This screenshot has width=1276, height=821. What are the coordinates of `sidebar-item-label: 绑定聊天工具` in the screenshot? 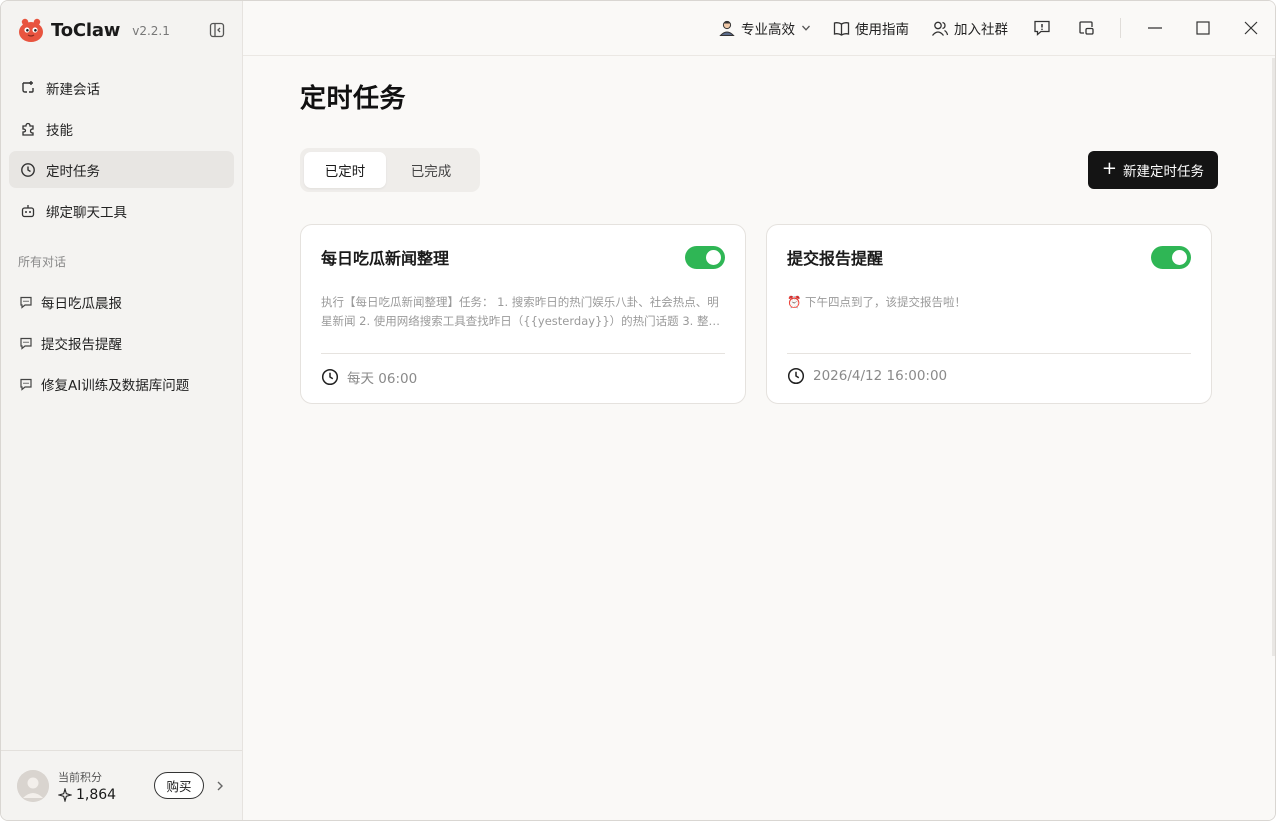 It's located at (86, 212).